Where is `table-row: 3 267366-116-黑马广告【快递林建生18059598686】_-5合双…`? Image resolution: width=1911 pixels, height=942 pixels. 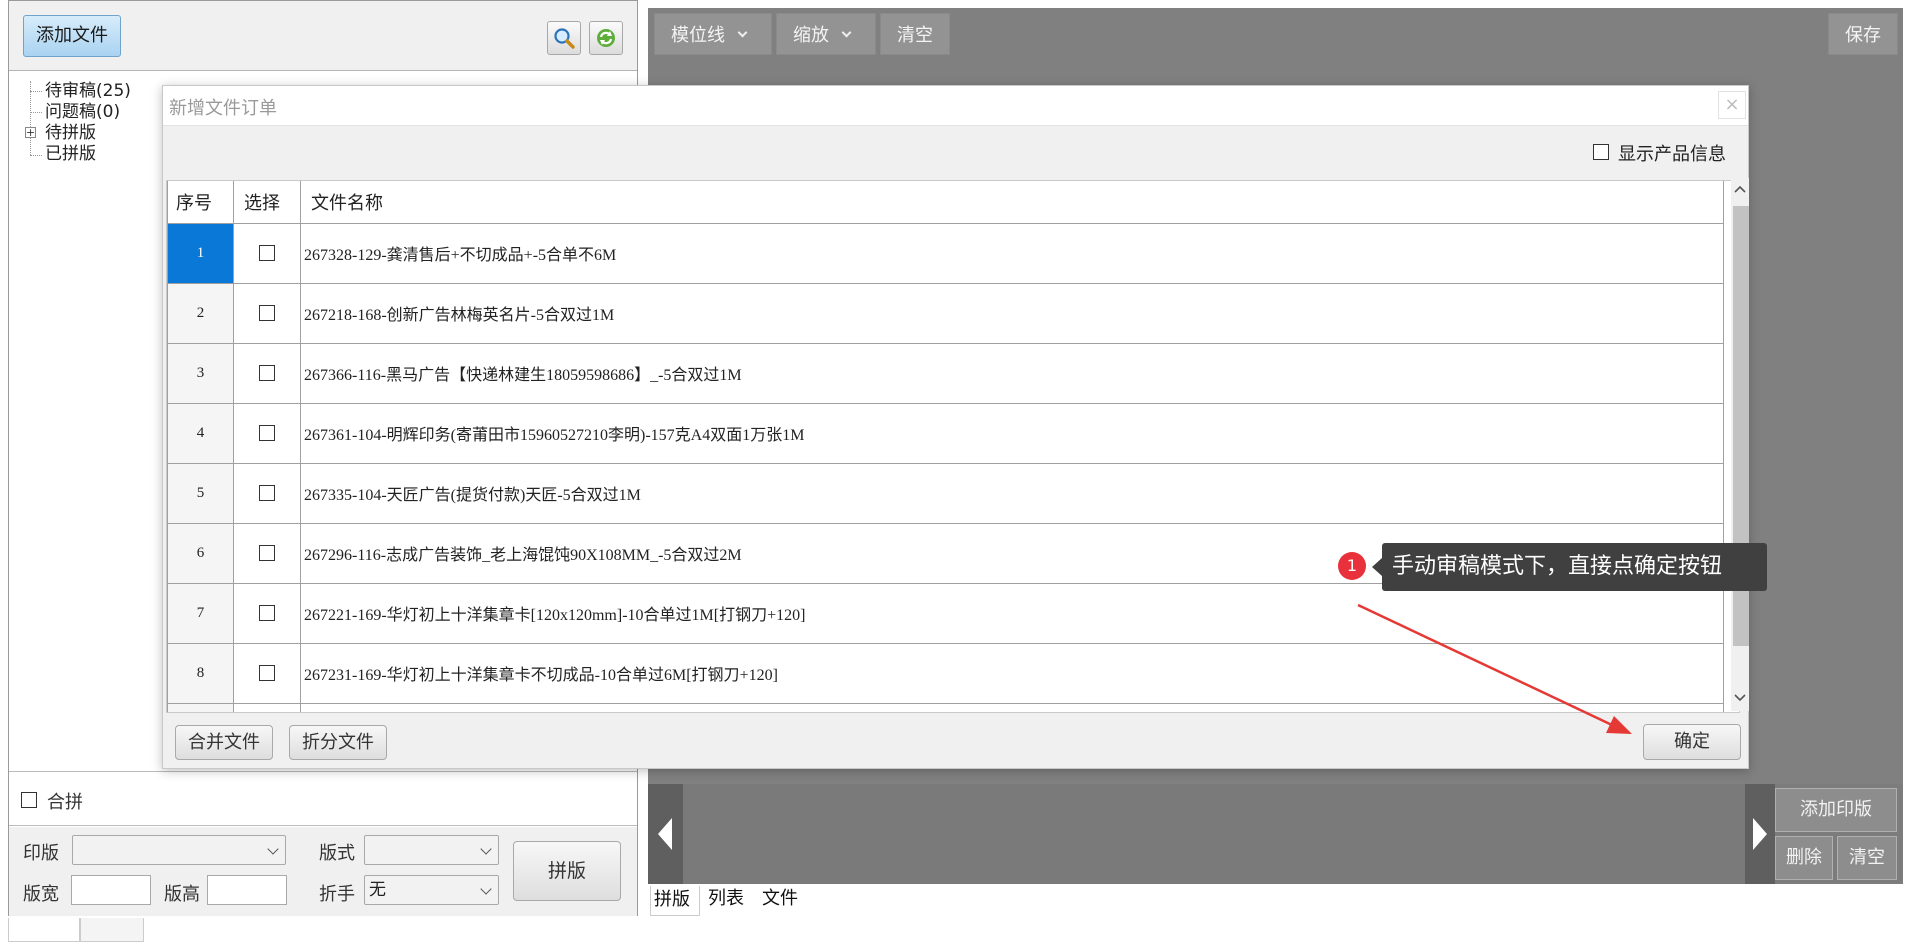 table-row: 3 267366-116-黑马广告【快递林建生18059598686】_-5合双… is located at coordinates (945, 373).